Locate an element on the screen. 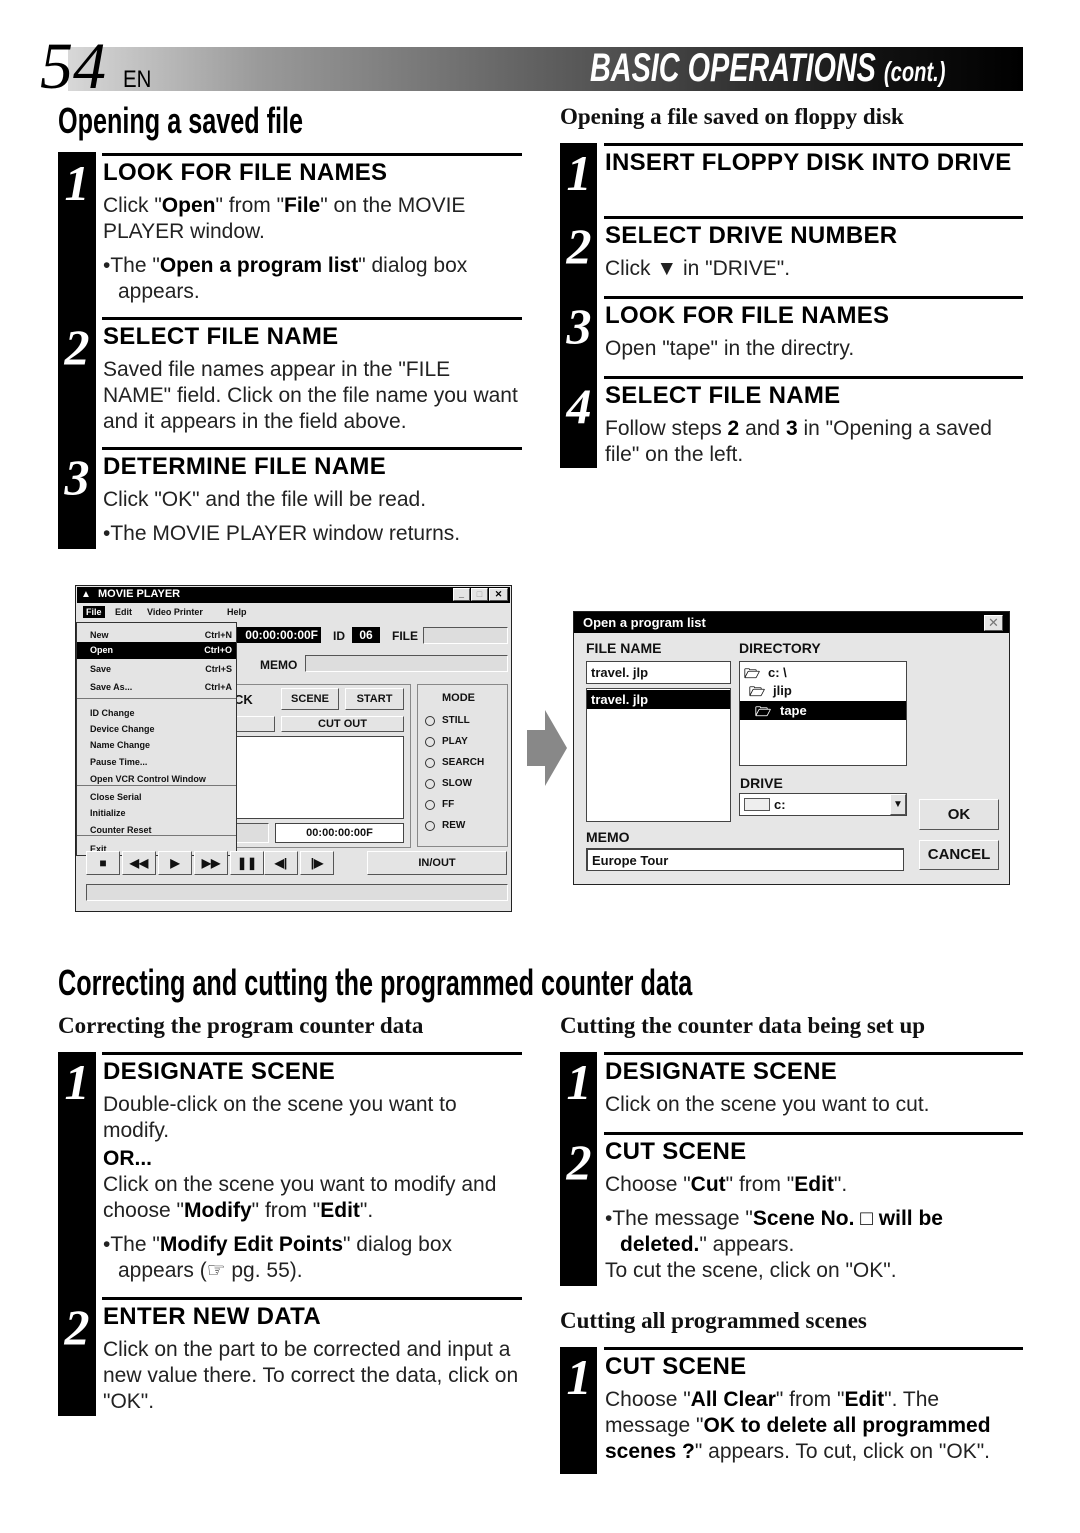 Image resolution: width=1080 pixels, height=1533 pixels. step-number: 4 is located at coordinates (579, 406).